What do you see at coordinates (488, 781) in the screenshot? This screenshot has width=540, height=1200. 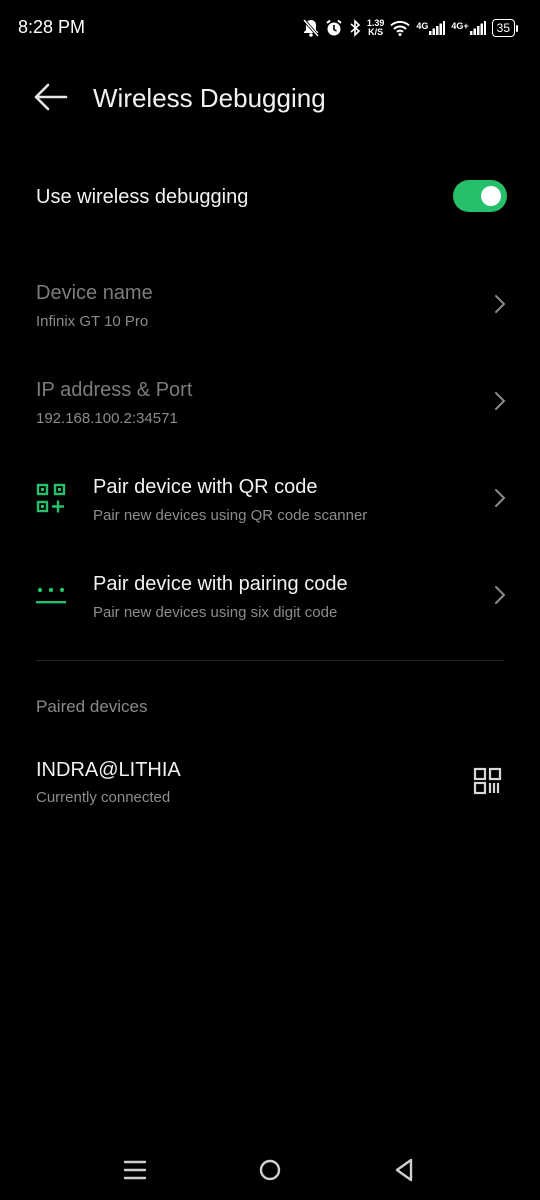 I see `qr-code-icon` at bounding box center [488, 781].